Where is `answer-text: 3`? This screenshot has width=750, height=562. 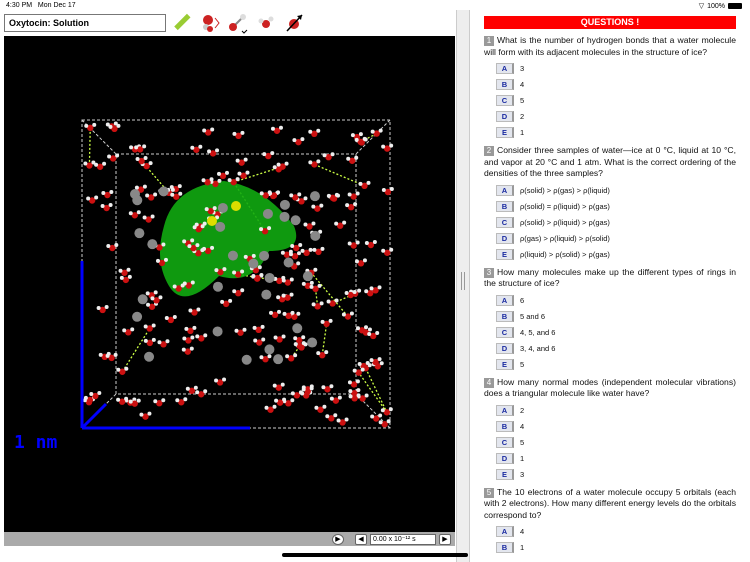 answer-text: 3 is located at coordinates (522, 68).